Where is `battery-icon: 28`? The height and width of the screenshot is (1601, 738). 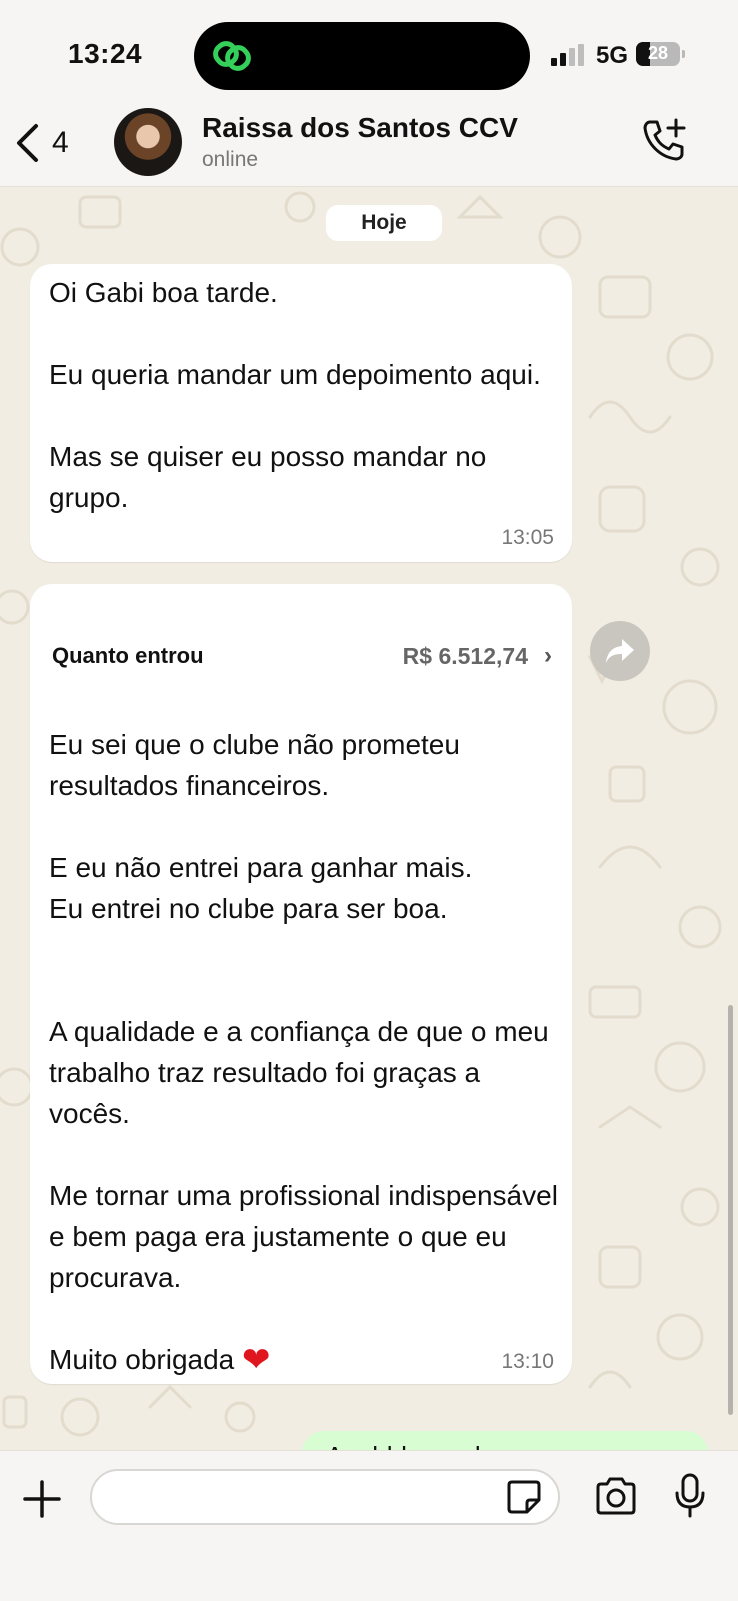 battery-icon: 28 is located at coordinates (660, 54).